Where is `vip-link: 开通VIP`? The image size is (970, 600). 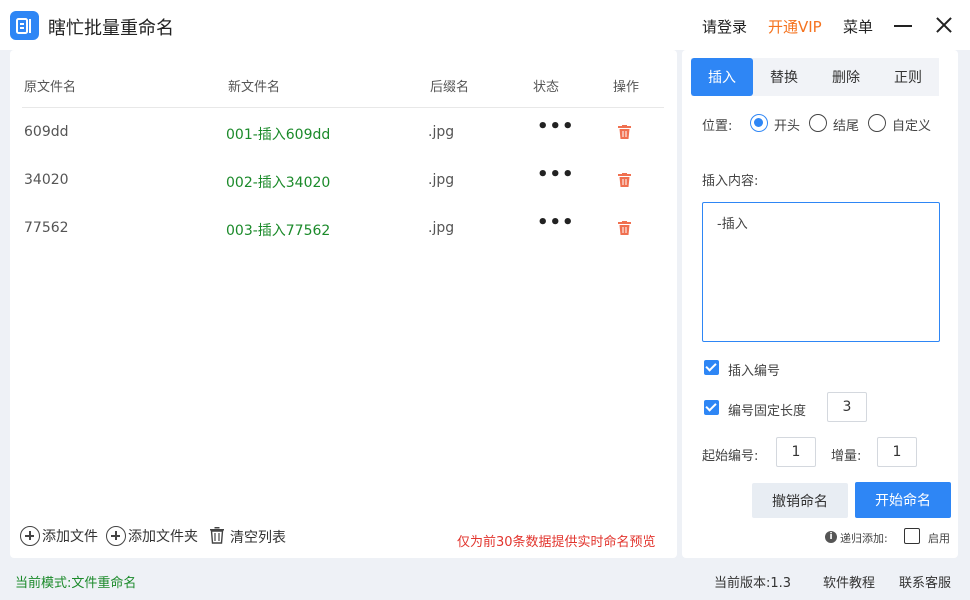
vip-link: 开通VIP is located at coordinates (795, 26).